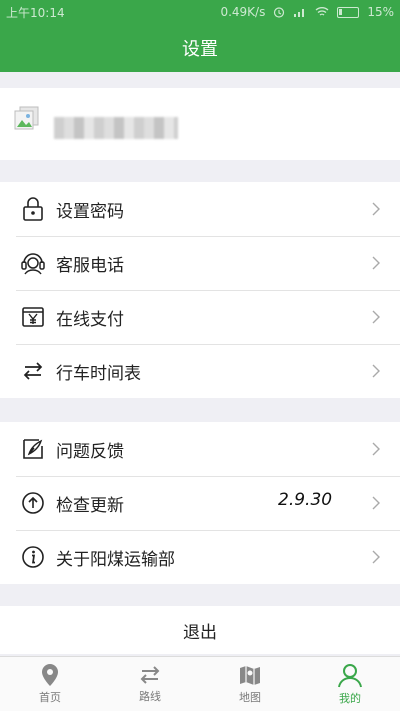  I want to click on bottom-tab-bar: 首页 路线 地图 我的, so click(200, 683).